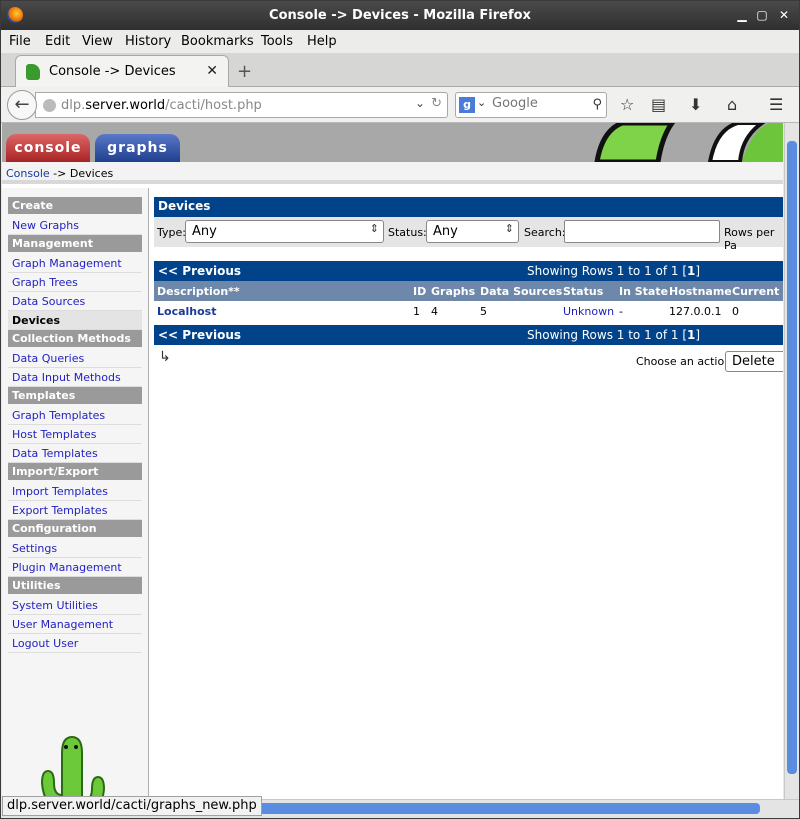 This screenshot has width=800, height=819. Describe the element at coordinates (481, 102) in the screenshot. I see `engine-dropdown-icon: ⌄` at that location.